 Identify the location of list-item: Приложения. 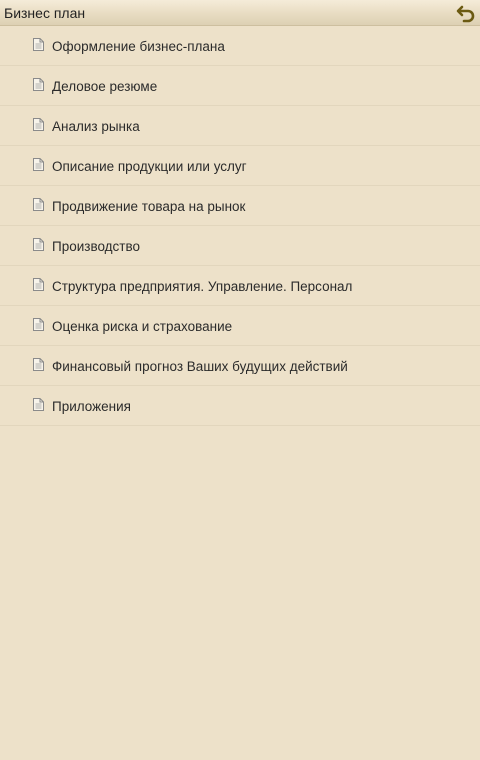
(240, 406).